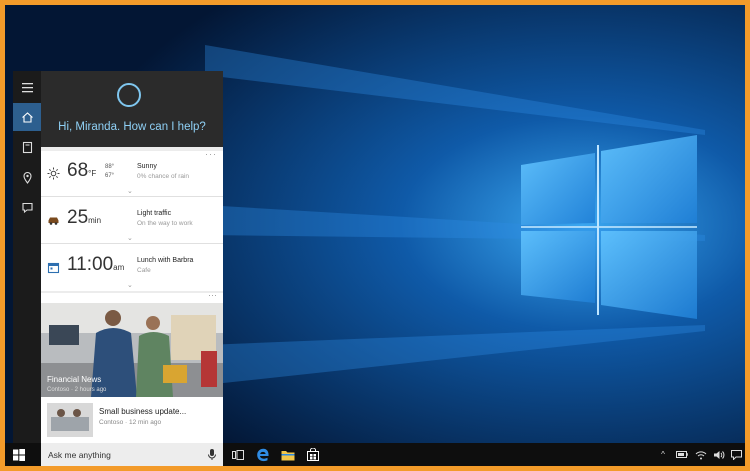  I want to click on cortana-header: Hi, Miranda. How can I help?, so click(132, 109).